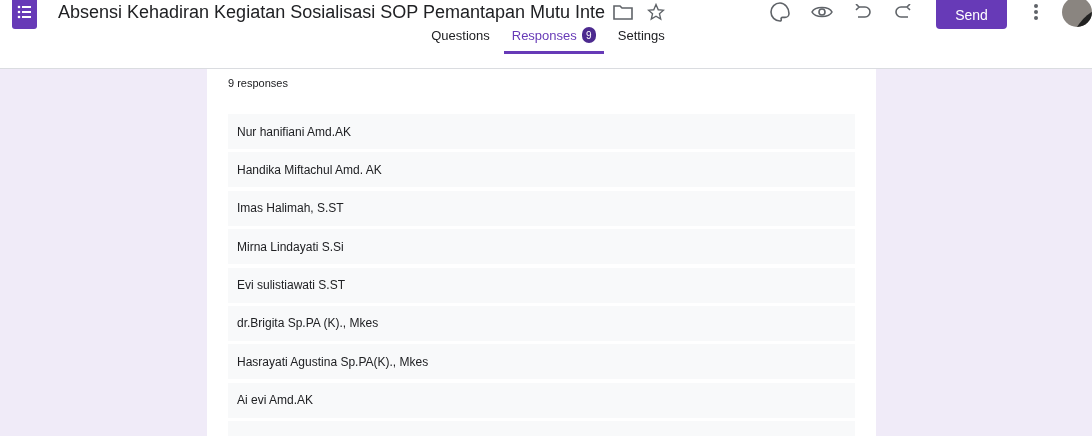 Image resolution: width=1092 pixels, height=436 pixels. Describe the element at coordinates (541, 285) in the screenshot. I see `response-item: Evi sulistiawati S.ST` at that location.